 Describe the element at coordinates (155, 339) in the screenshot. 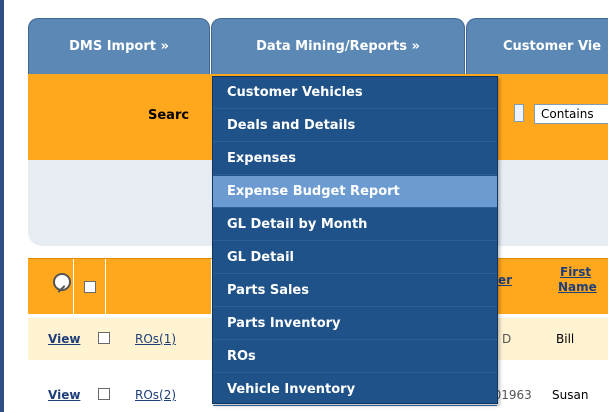

I see `ros-link: ROs(1)` at that location.